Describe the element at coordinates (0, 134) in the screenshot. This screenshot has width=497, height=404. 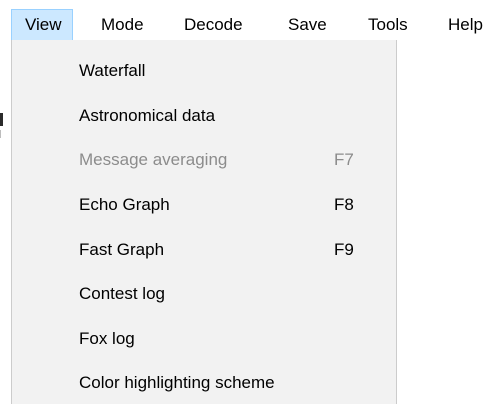
I see `background-window-edge-line` at that location.